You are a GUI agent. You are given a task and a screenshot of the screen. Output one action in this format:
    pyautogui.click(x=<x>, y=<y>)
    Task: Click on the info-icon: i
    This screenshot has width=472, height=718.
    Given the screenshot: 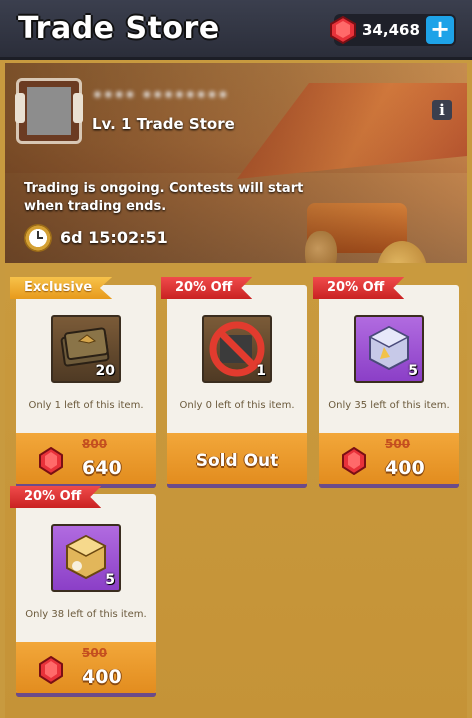 What is the action you would take?
    pyautogui.click(x=442, y=110)
    